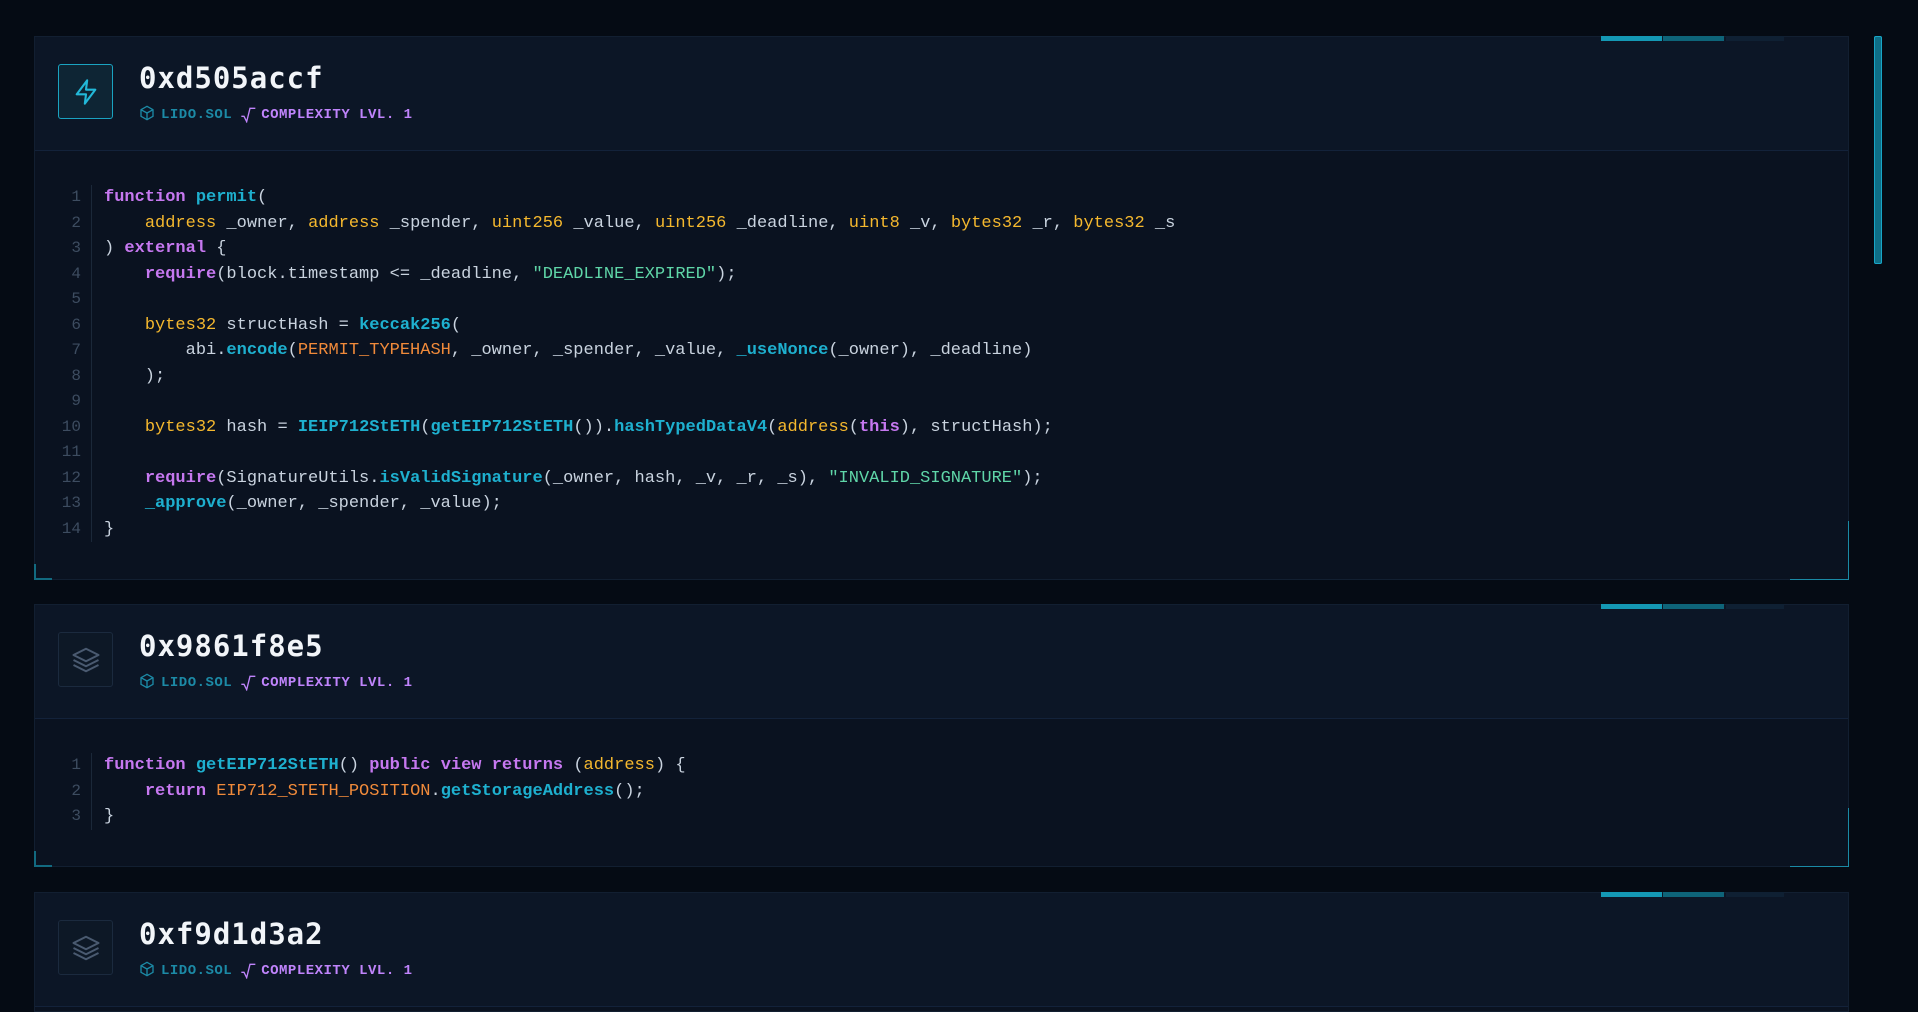  Describe the element at coordinates (257, 427) in the screenshot. I see `code-token: hash =` at that location.